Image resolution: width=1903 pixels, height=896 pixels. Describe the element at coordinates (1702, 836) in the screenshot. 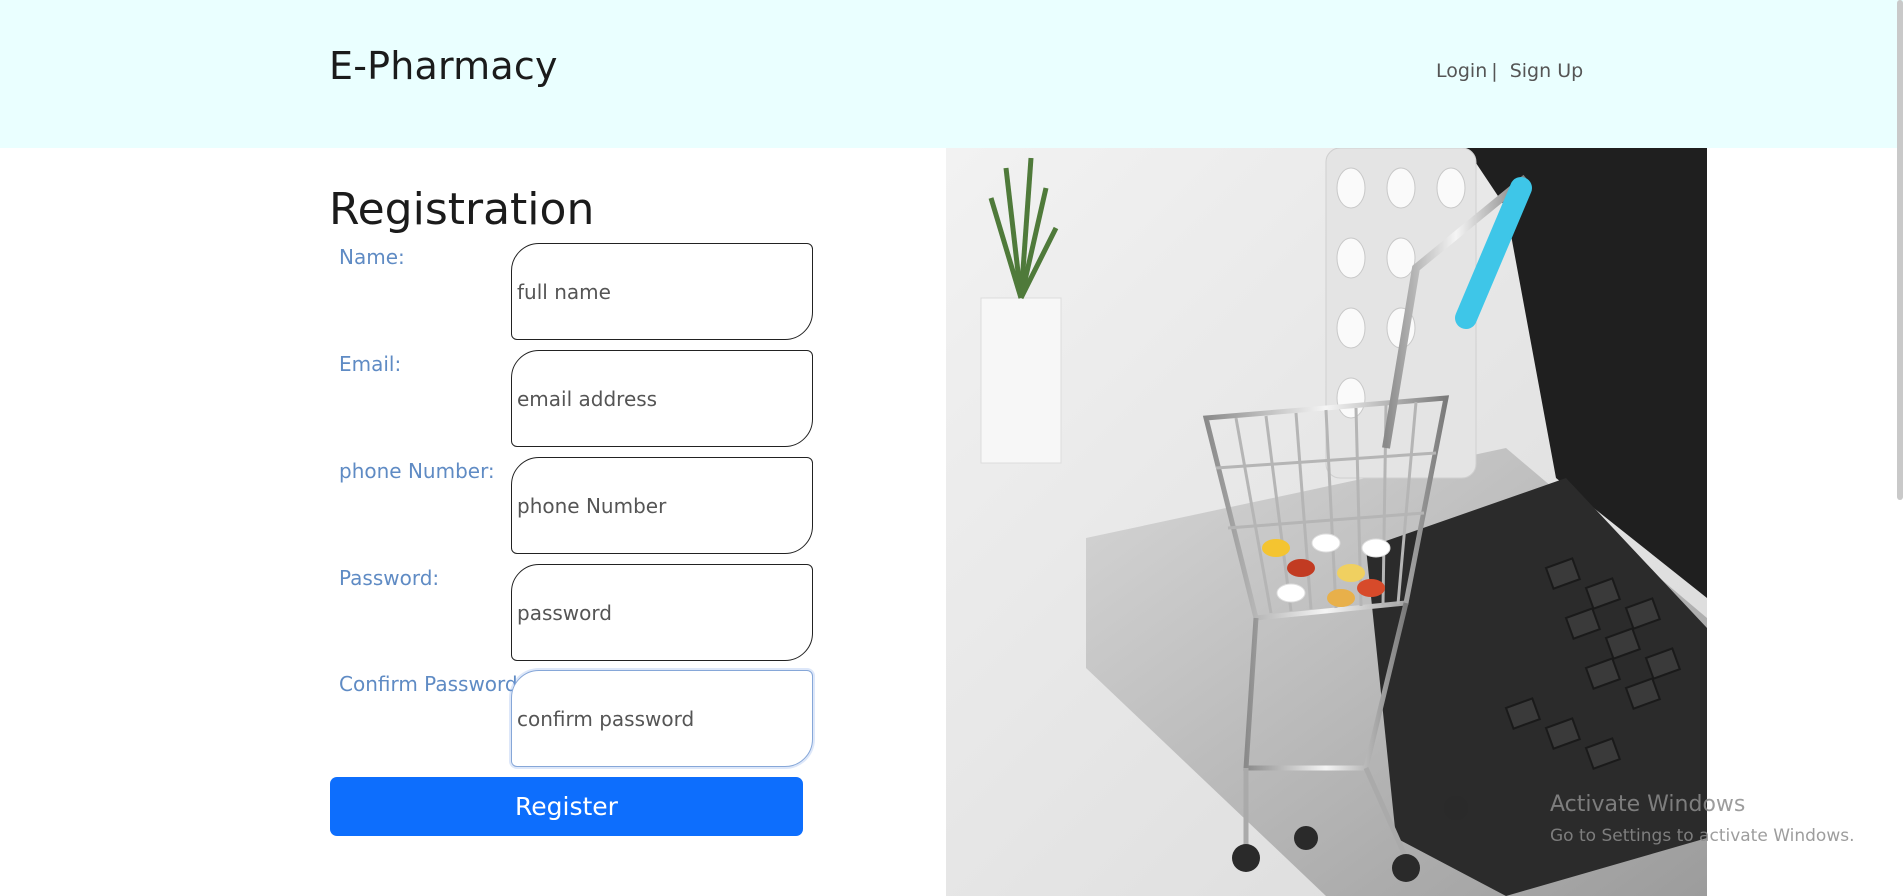

I see `windows-activation-subtitle: Go to Settings to activate Windows.` at that location.